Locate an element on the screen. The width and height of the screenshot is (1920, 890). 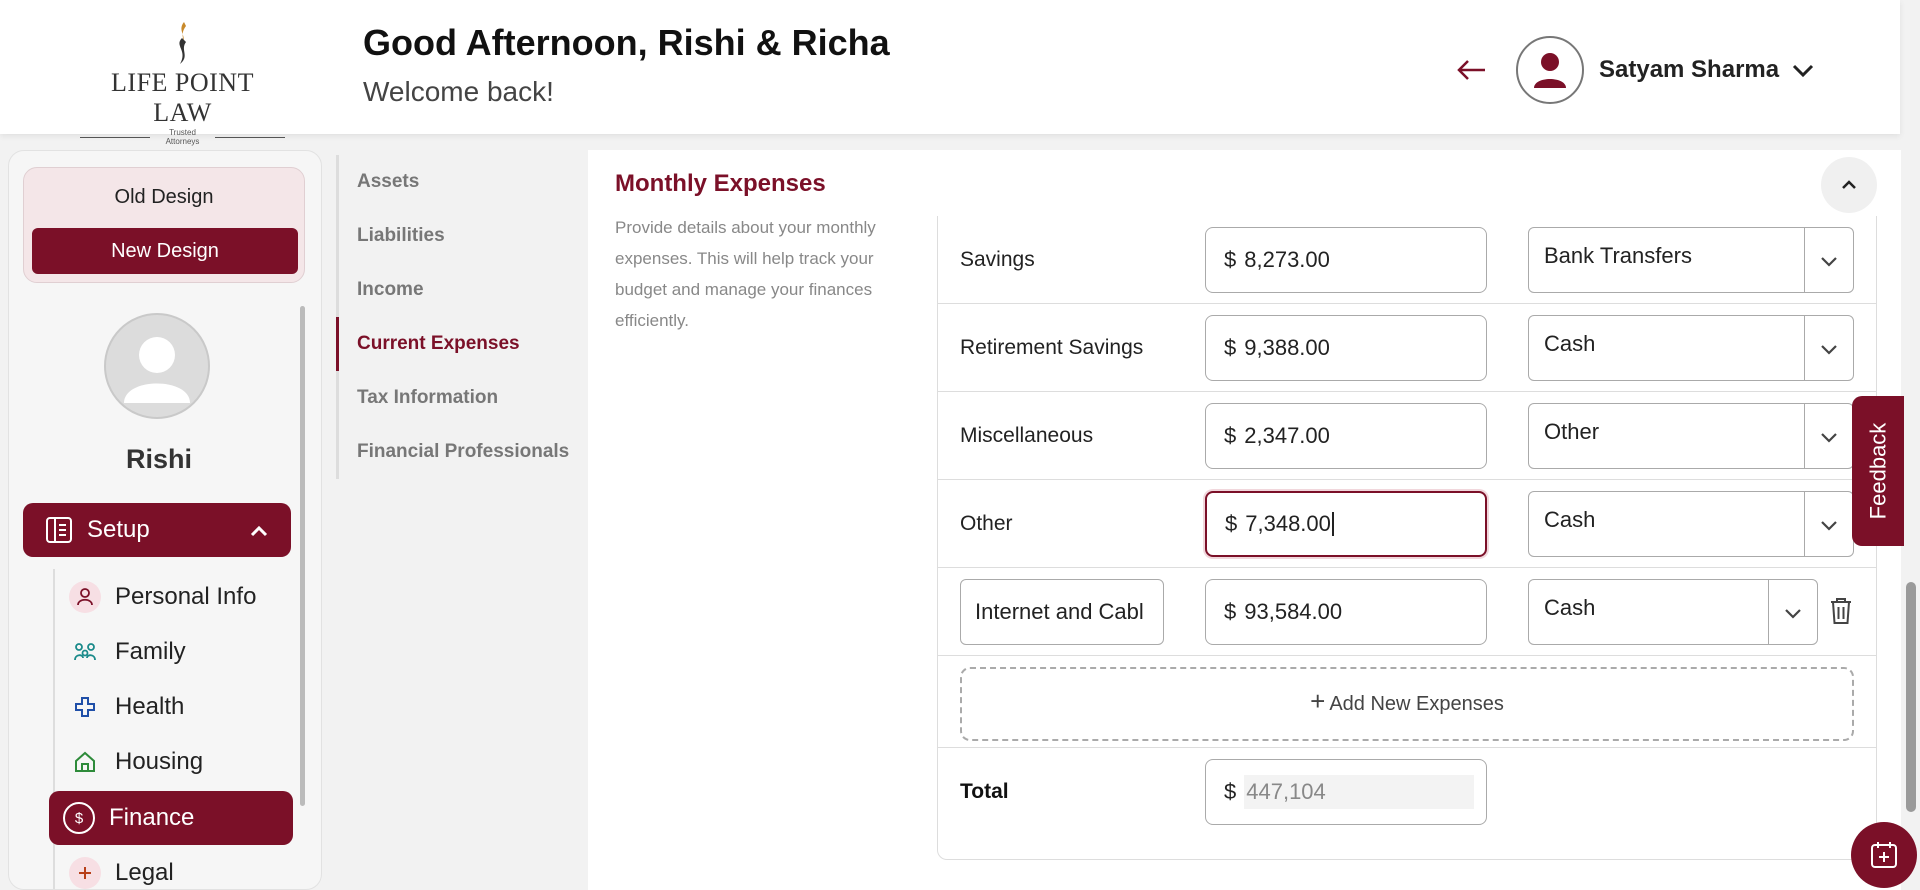
sidebar-item-label: Family is located at coordinates (150, 651).